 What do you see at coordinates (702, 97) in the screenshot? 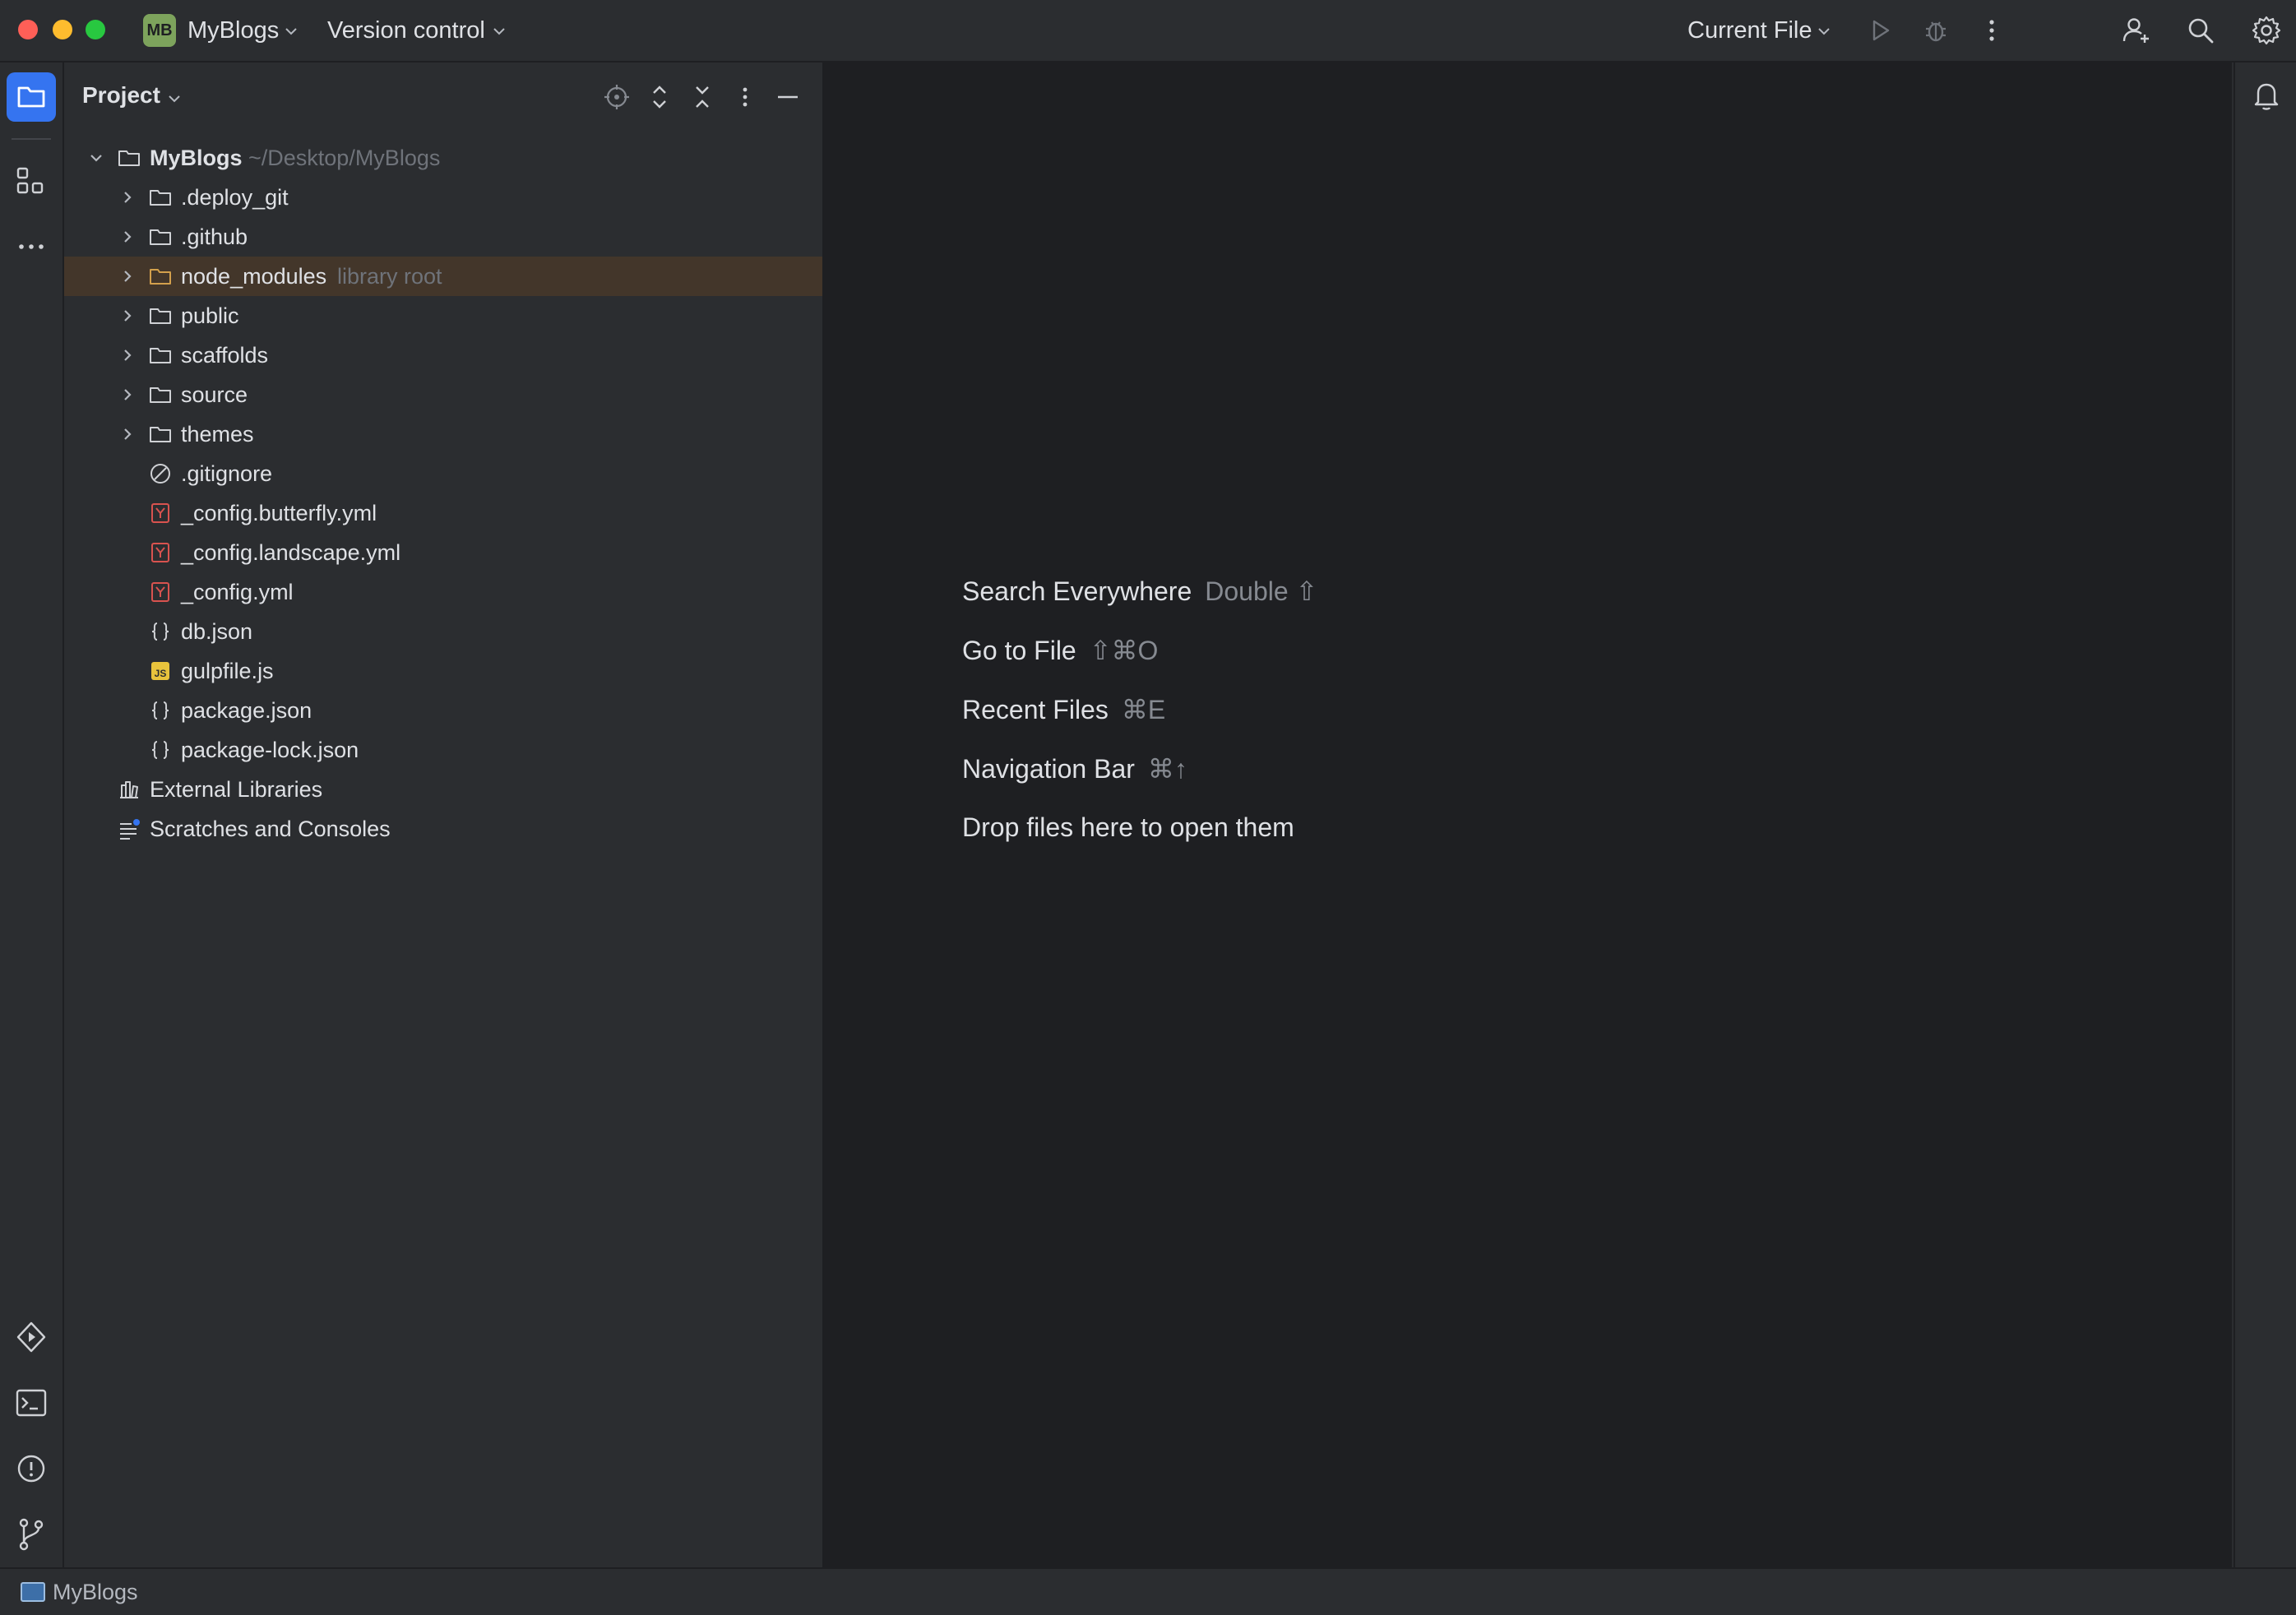
I see `collapse-all-icon` at bounding box center [702, 97].